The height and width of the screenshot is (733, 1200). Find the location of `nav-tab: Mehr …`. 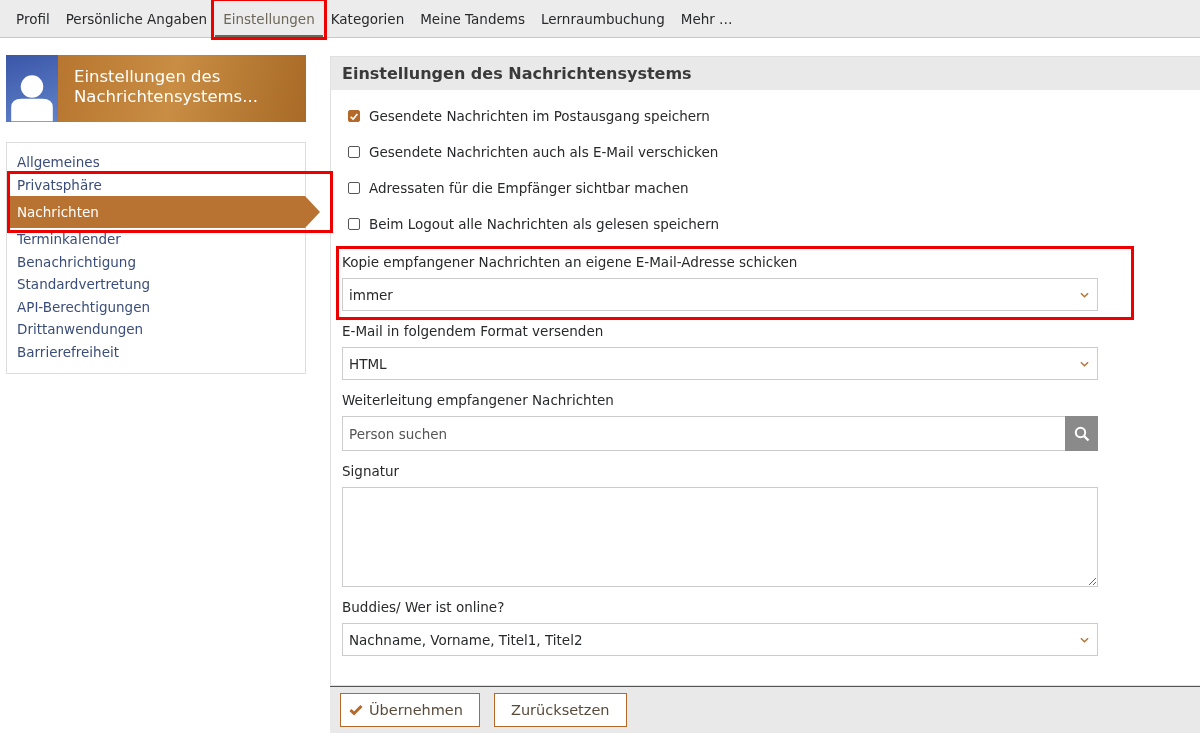

nav-tab: Mehr … is located at coordinates (706, 18).